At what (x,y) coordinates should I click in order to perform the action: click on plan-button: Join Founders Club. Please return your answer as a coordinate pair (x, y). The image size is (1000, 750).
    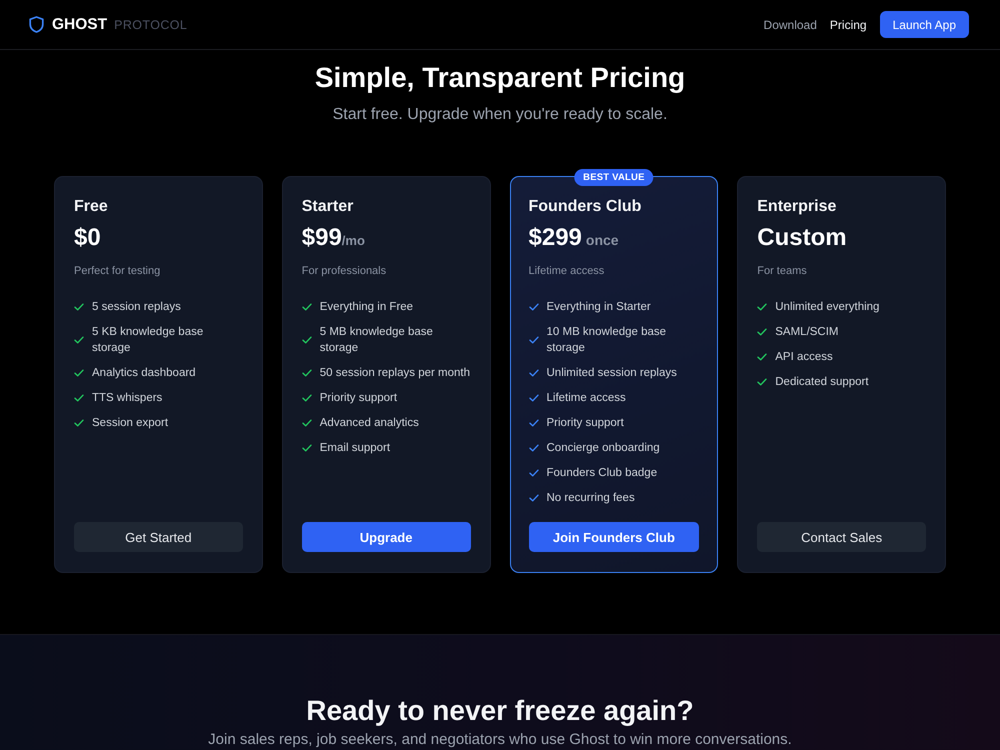
    Looking at the image, I should click on (614, 537).